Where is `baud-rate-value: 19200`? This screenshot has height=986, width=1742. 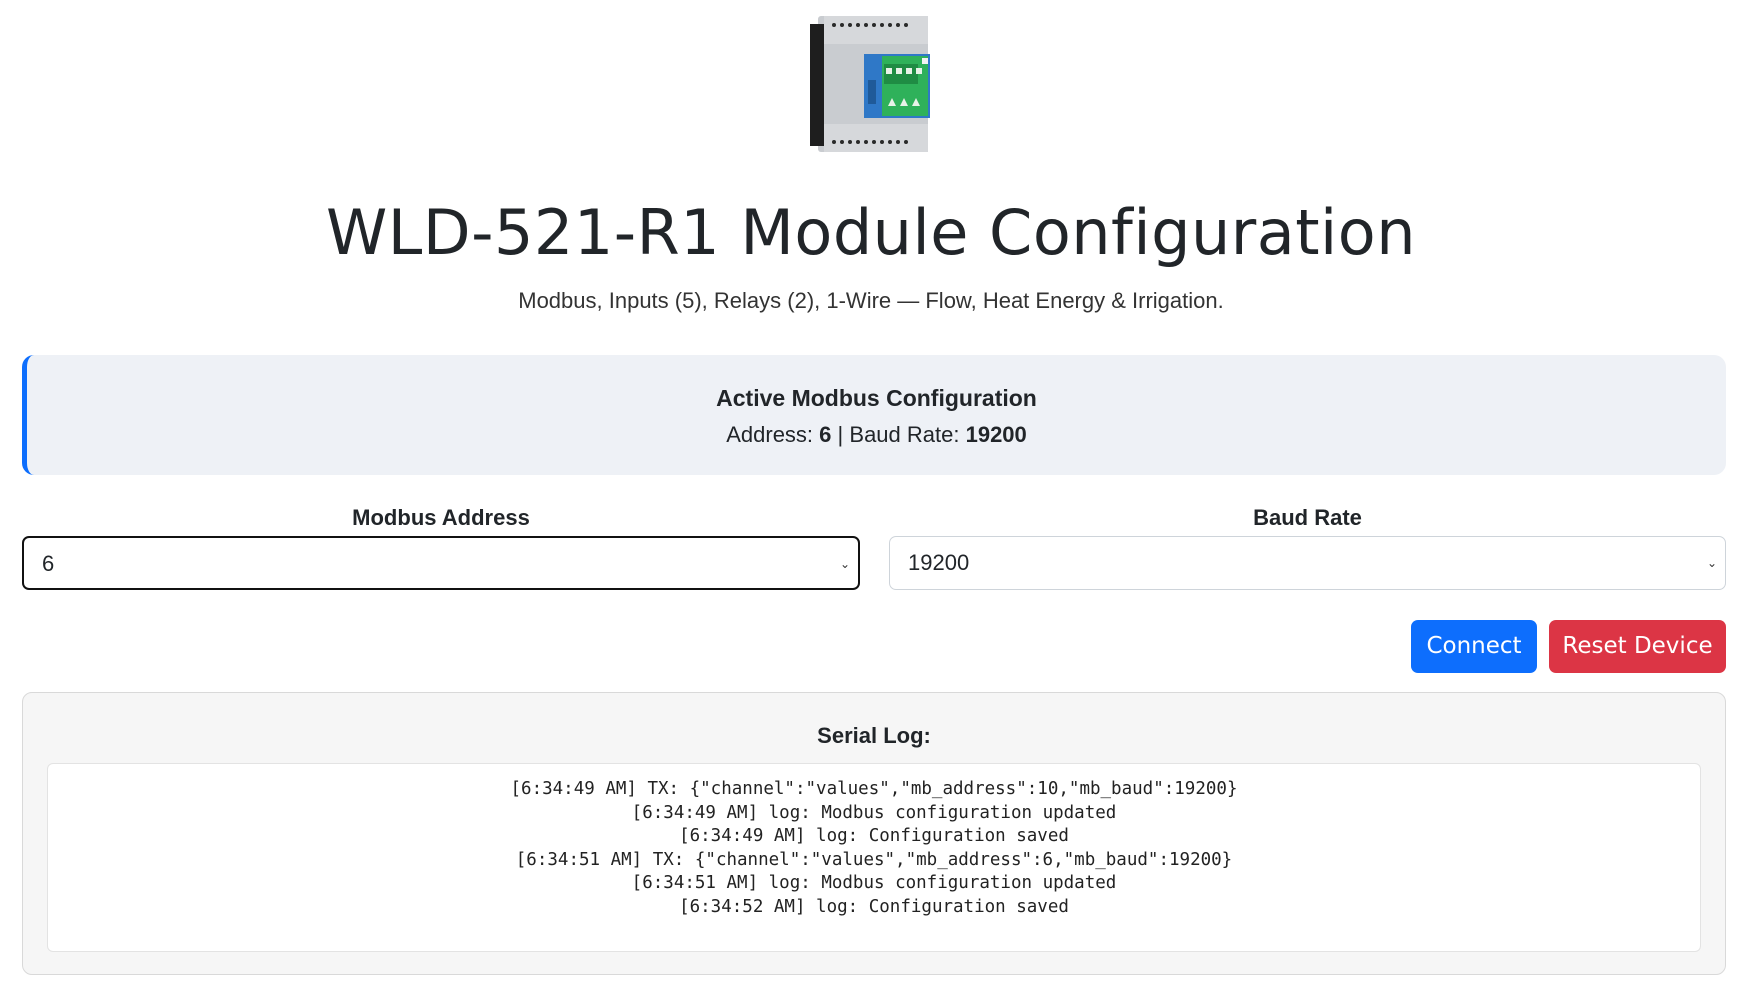
baud-rate-value: 19200 is located at coordinates (939, 562).